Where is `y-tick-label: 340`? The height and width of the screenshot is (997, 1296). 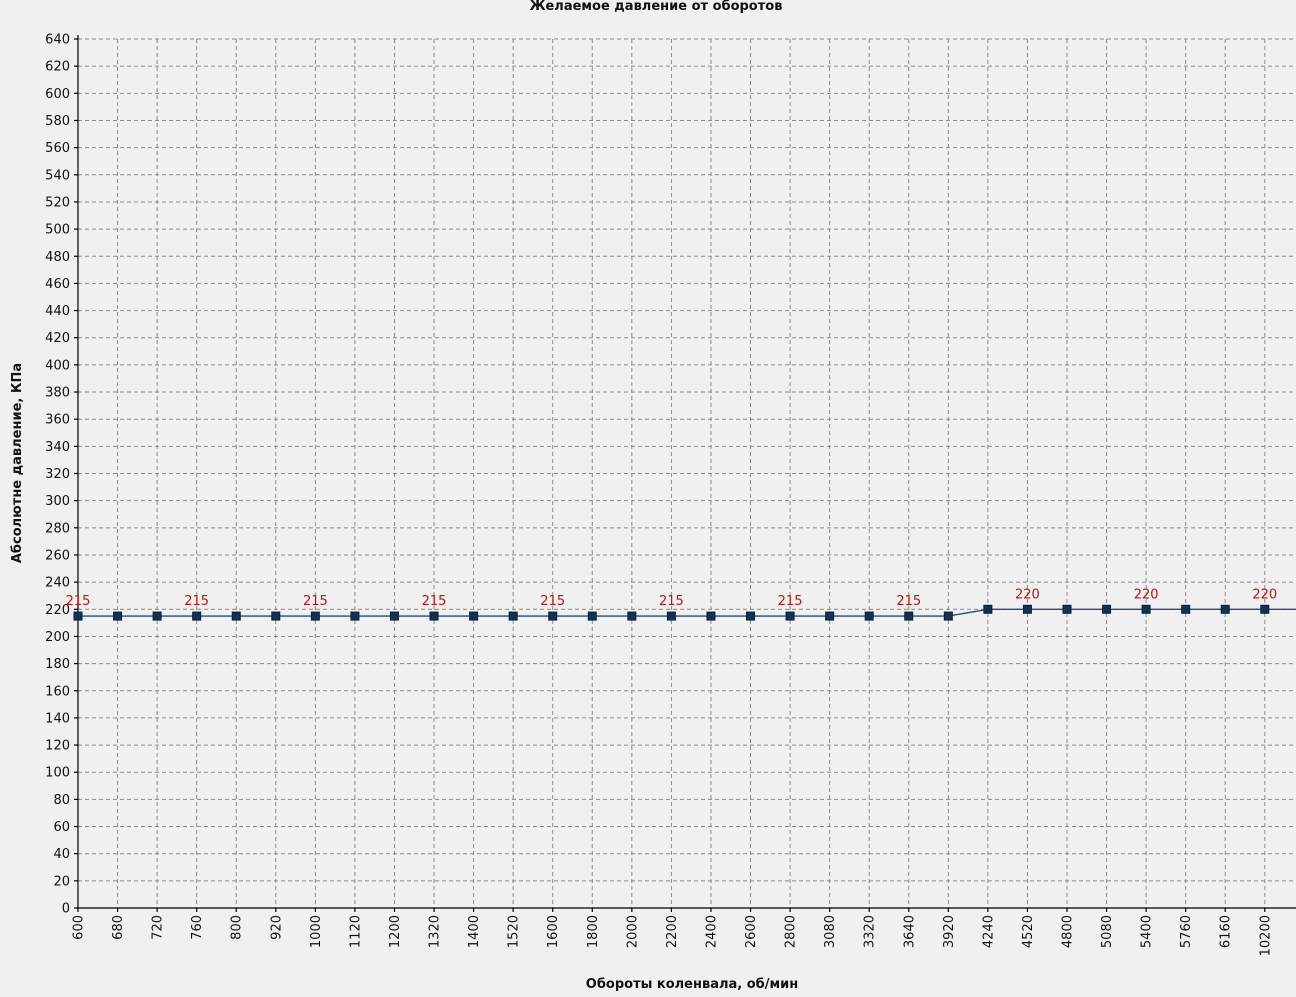
y-tick-label: 340 is located at coordinates (57, 447).